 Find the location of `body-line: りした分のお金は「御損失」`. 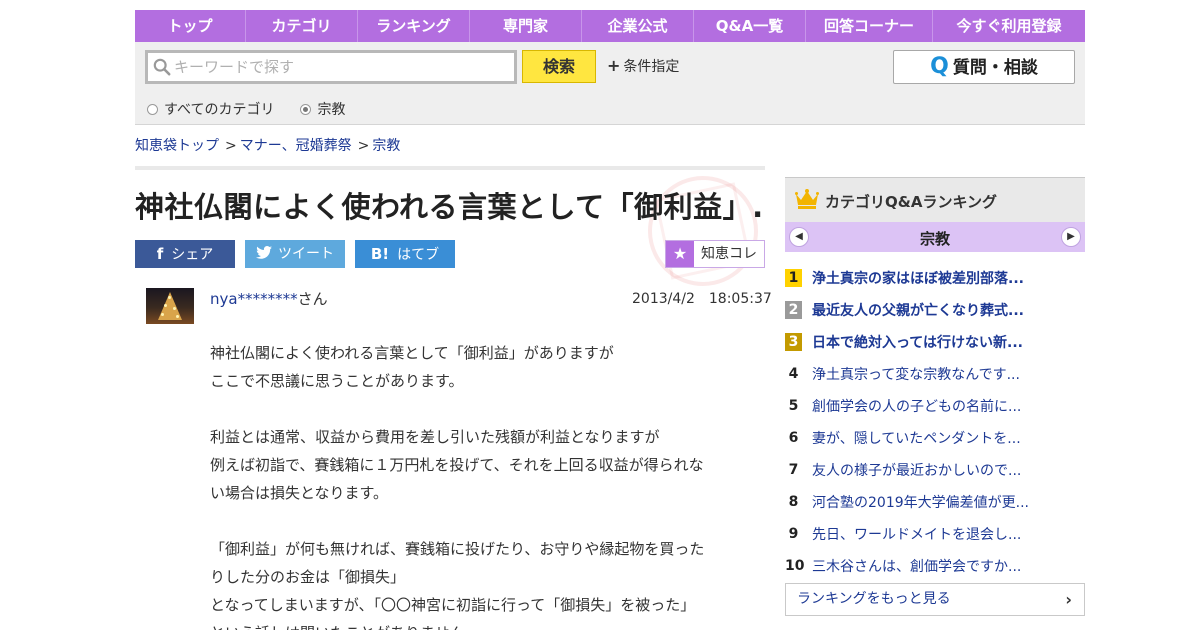

body-line: りした分のお金は「御損失」 is located at coordinates (308, 577).